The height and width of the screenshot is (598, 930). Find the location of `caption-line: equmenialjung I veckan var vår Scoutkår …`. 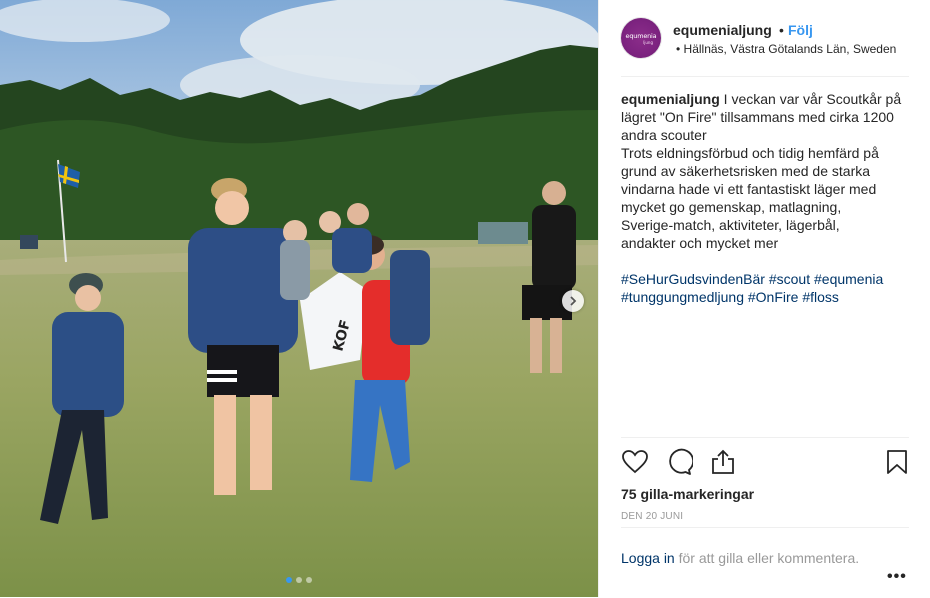

caption-line: equmenialjung I veckan var vår Scoutkår … is located at coordinates (767, 99).